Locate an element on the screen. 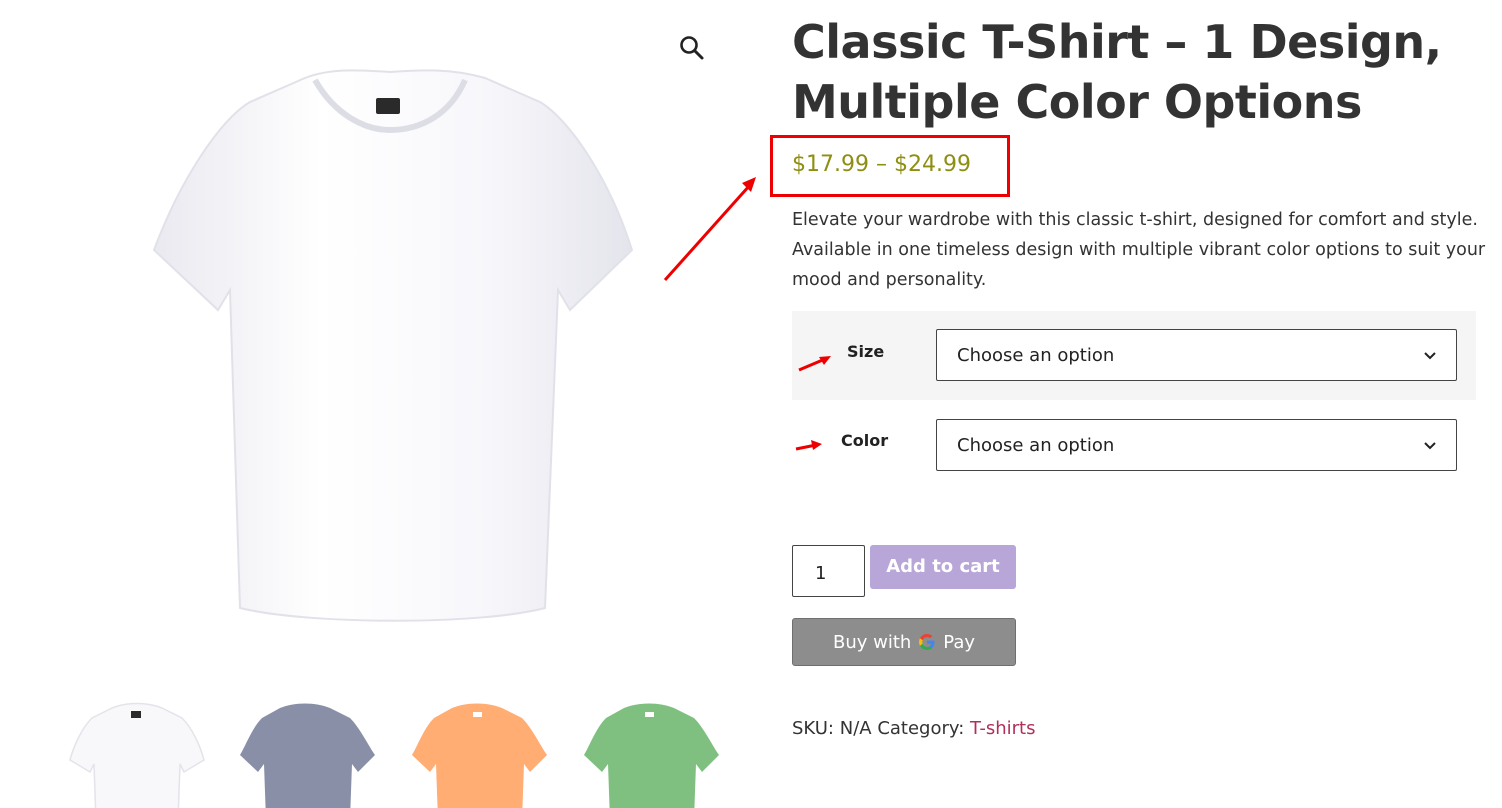 Image resolution: width=1502 pixels, height=808 pixels. gpay-suffix: Pay is located at coordinates (959, 642).